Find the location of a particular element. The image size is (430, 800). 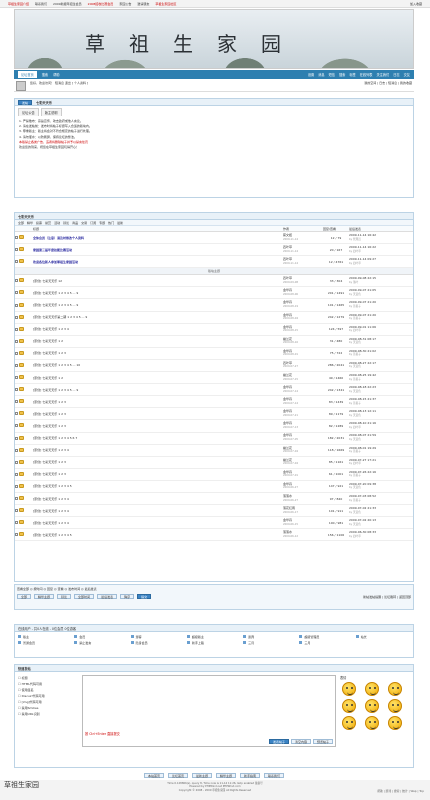

top-link: 草祖生家园社区 is located at coordinates (165, 4).